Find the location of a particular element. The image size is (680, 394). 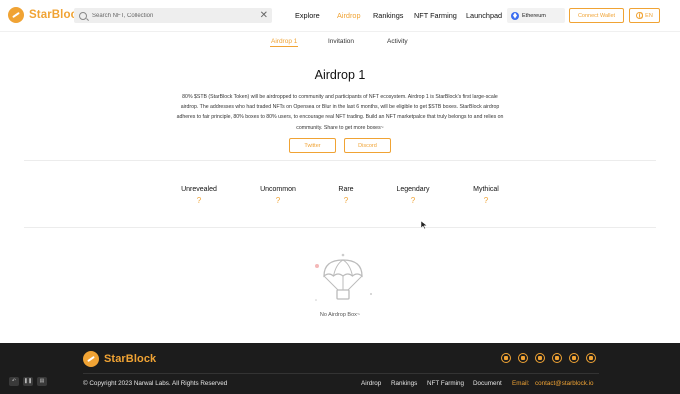

page-title: Airdrop 1 is located at coordinates (340, 75).